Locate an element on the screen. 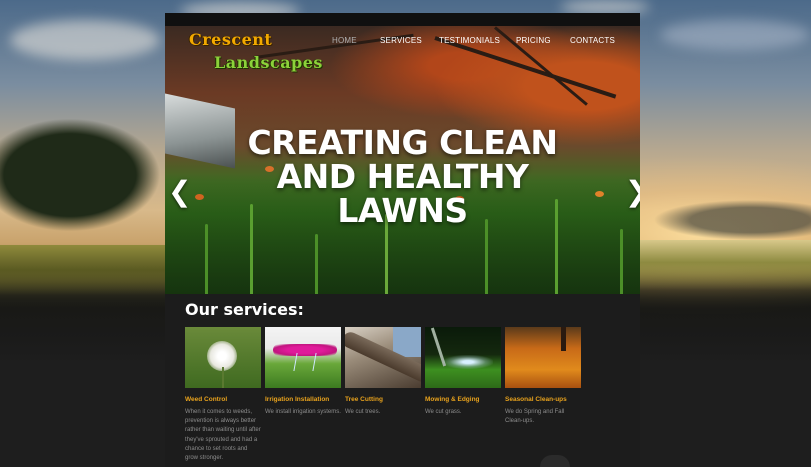 This screenshot has height=467, width=811. logo-line-2: Landscapes is located at coordinates (268, 62).